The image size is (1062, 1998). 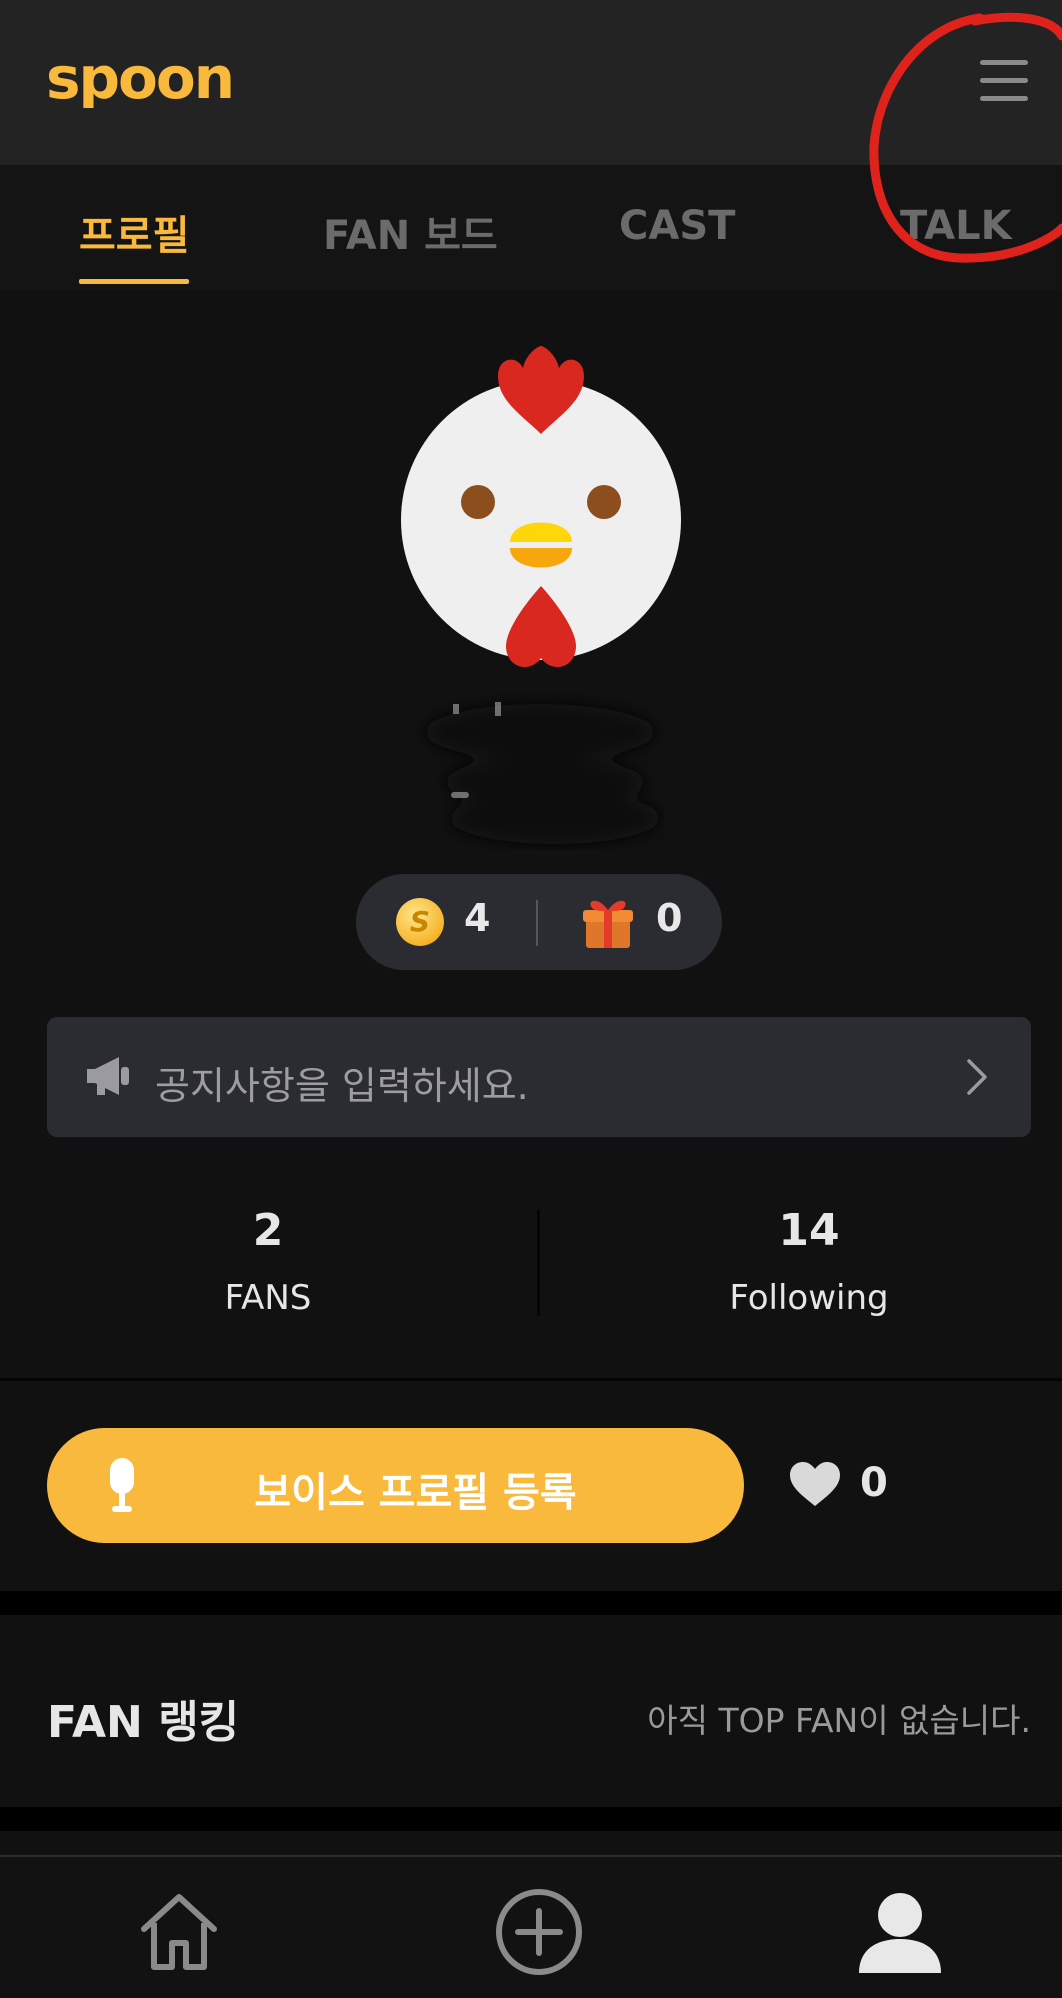 What do you see at coordinates (531, 82) in the screenshot?
I see `top-app-bar: spoon` at bounding box center [531, 82].